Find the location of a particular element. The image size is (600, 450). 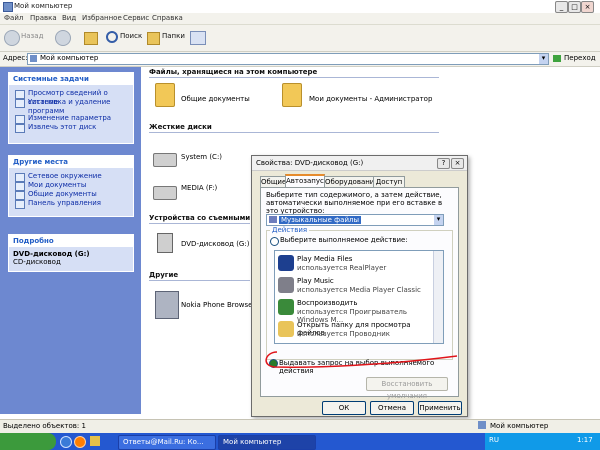

address-label: Адрес: is located at coordinates (15, 58).